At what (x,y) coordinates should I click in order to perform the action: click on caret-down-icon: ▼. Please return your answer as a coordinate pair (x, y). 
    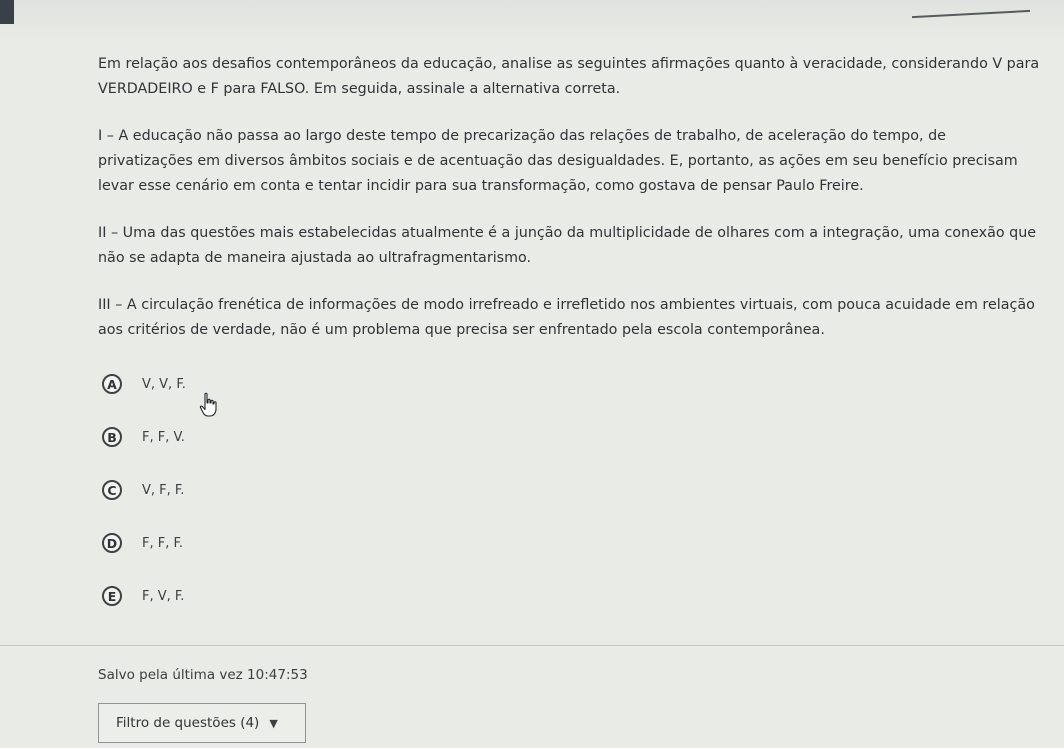
    Looking at the image, I should click on (273, 723).